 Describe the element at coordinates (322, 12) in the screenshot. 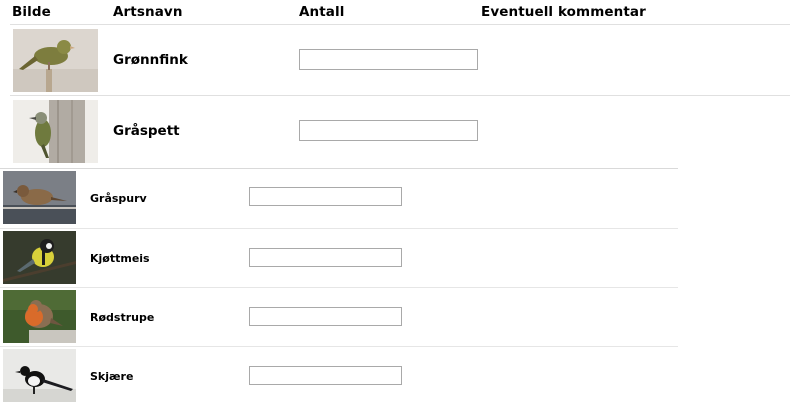

I see `header-count: Antall` at that location.